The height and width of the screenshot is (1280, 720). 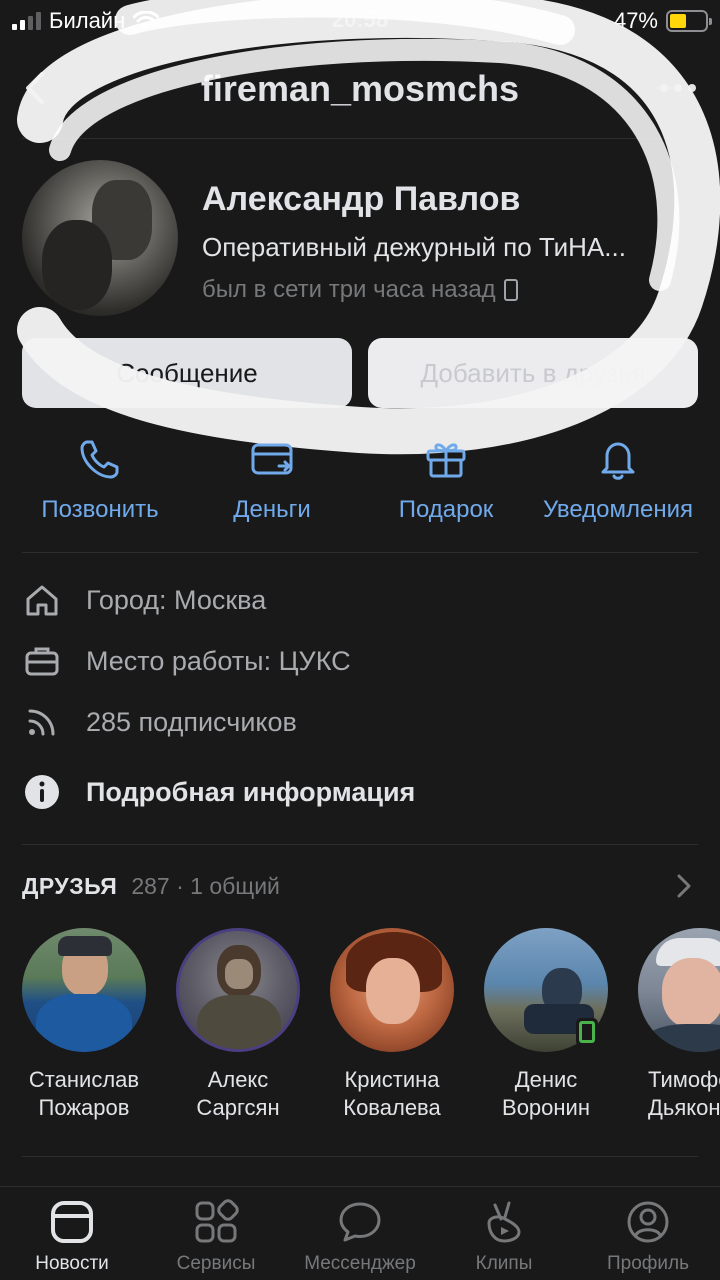 I want to click on friends-divider, so click(x=360, y=1156).